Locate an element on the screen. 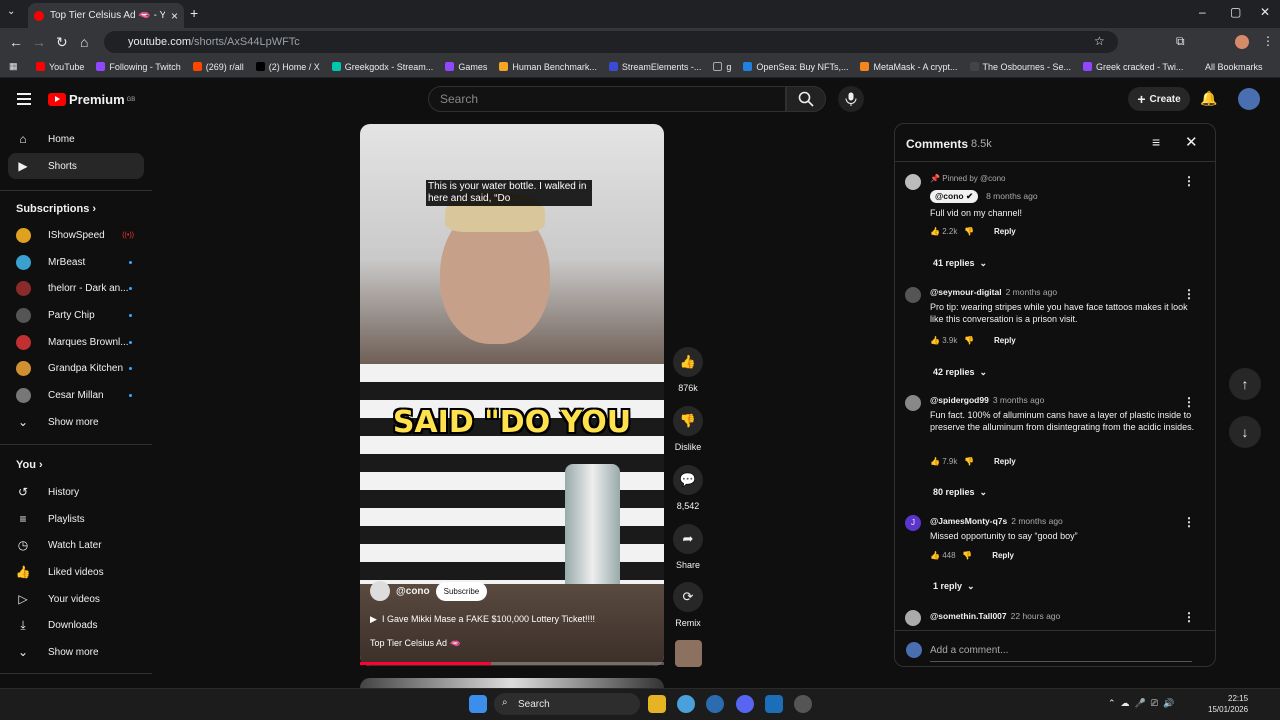 This screenshot has height=720, width=1280. sidebar-item-home: ⌂ Home is located at coordinates (76, 139).